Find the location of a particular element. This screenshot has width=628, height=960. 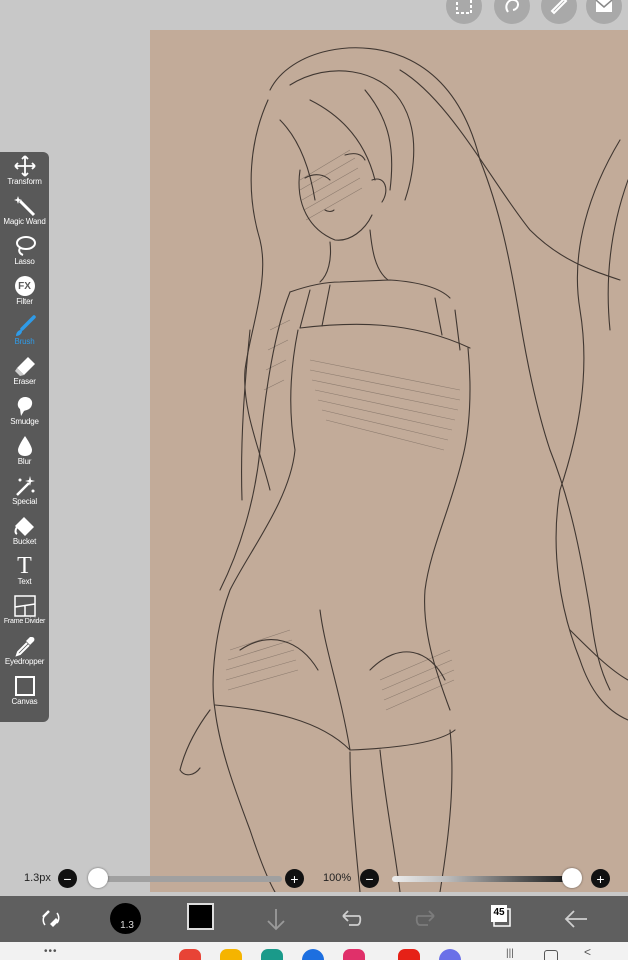

tool-blur: Blur is located at coordinates (24, 452).